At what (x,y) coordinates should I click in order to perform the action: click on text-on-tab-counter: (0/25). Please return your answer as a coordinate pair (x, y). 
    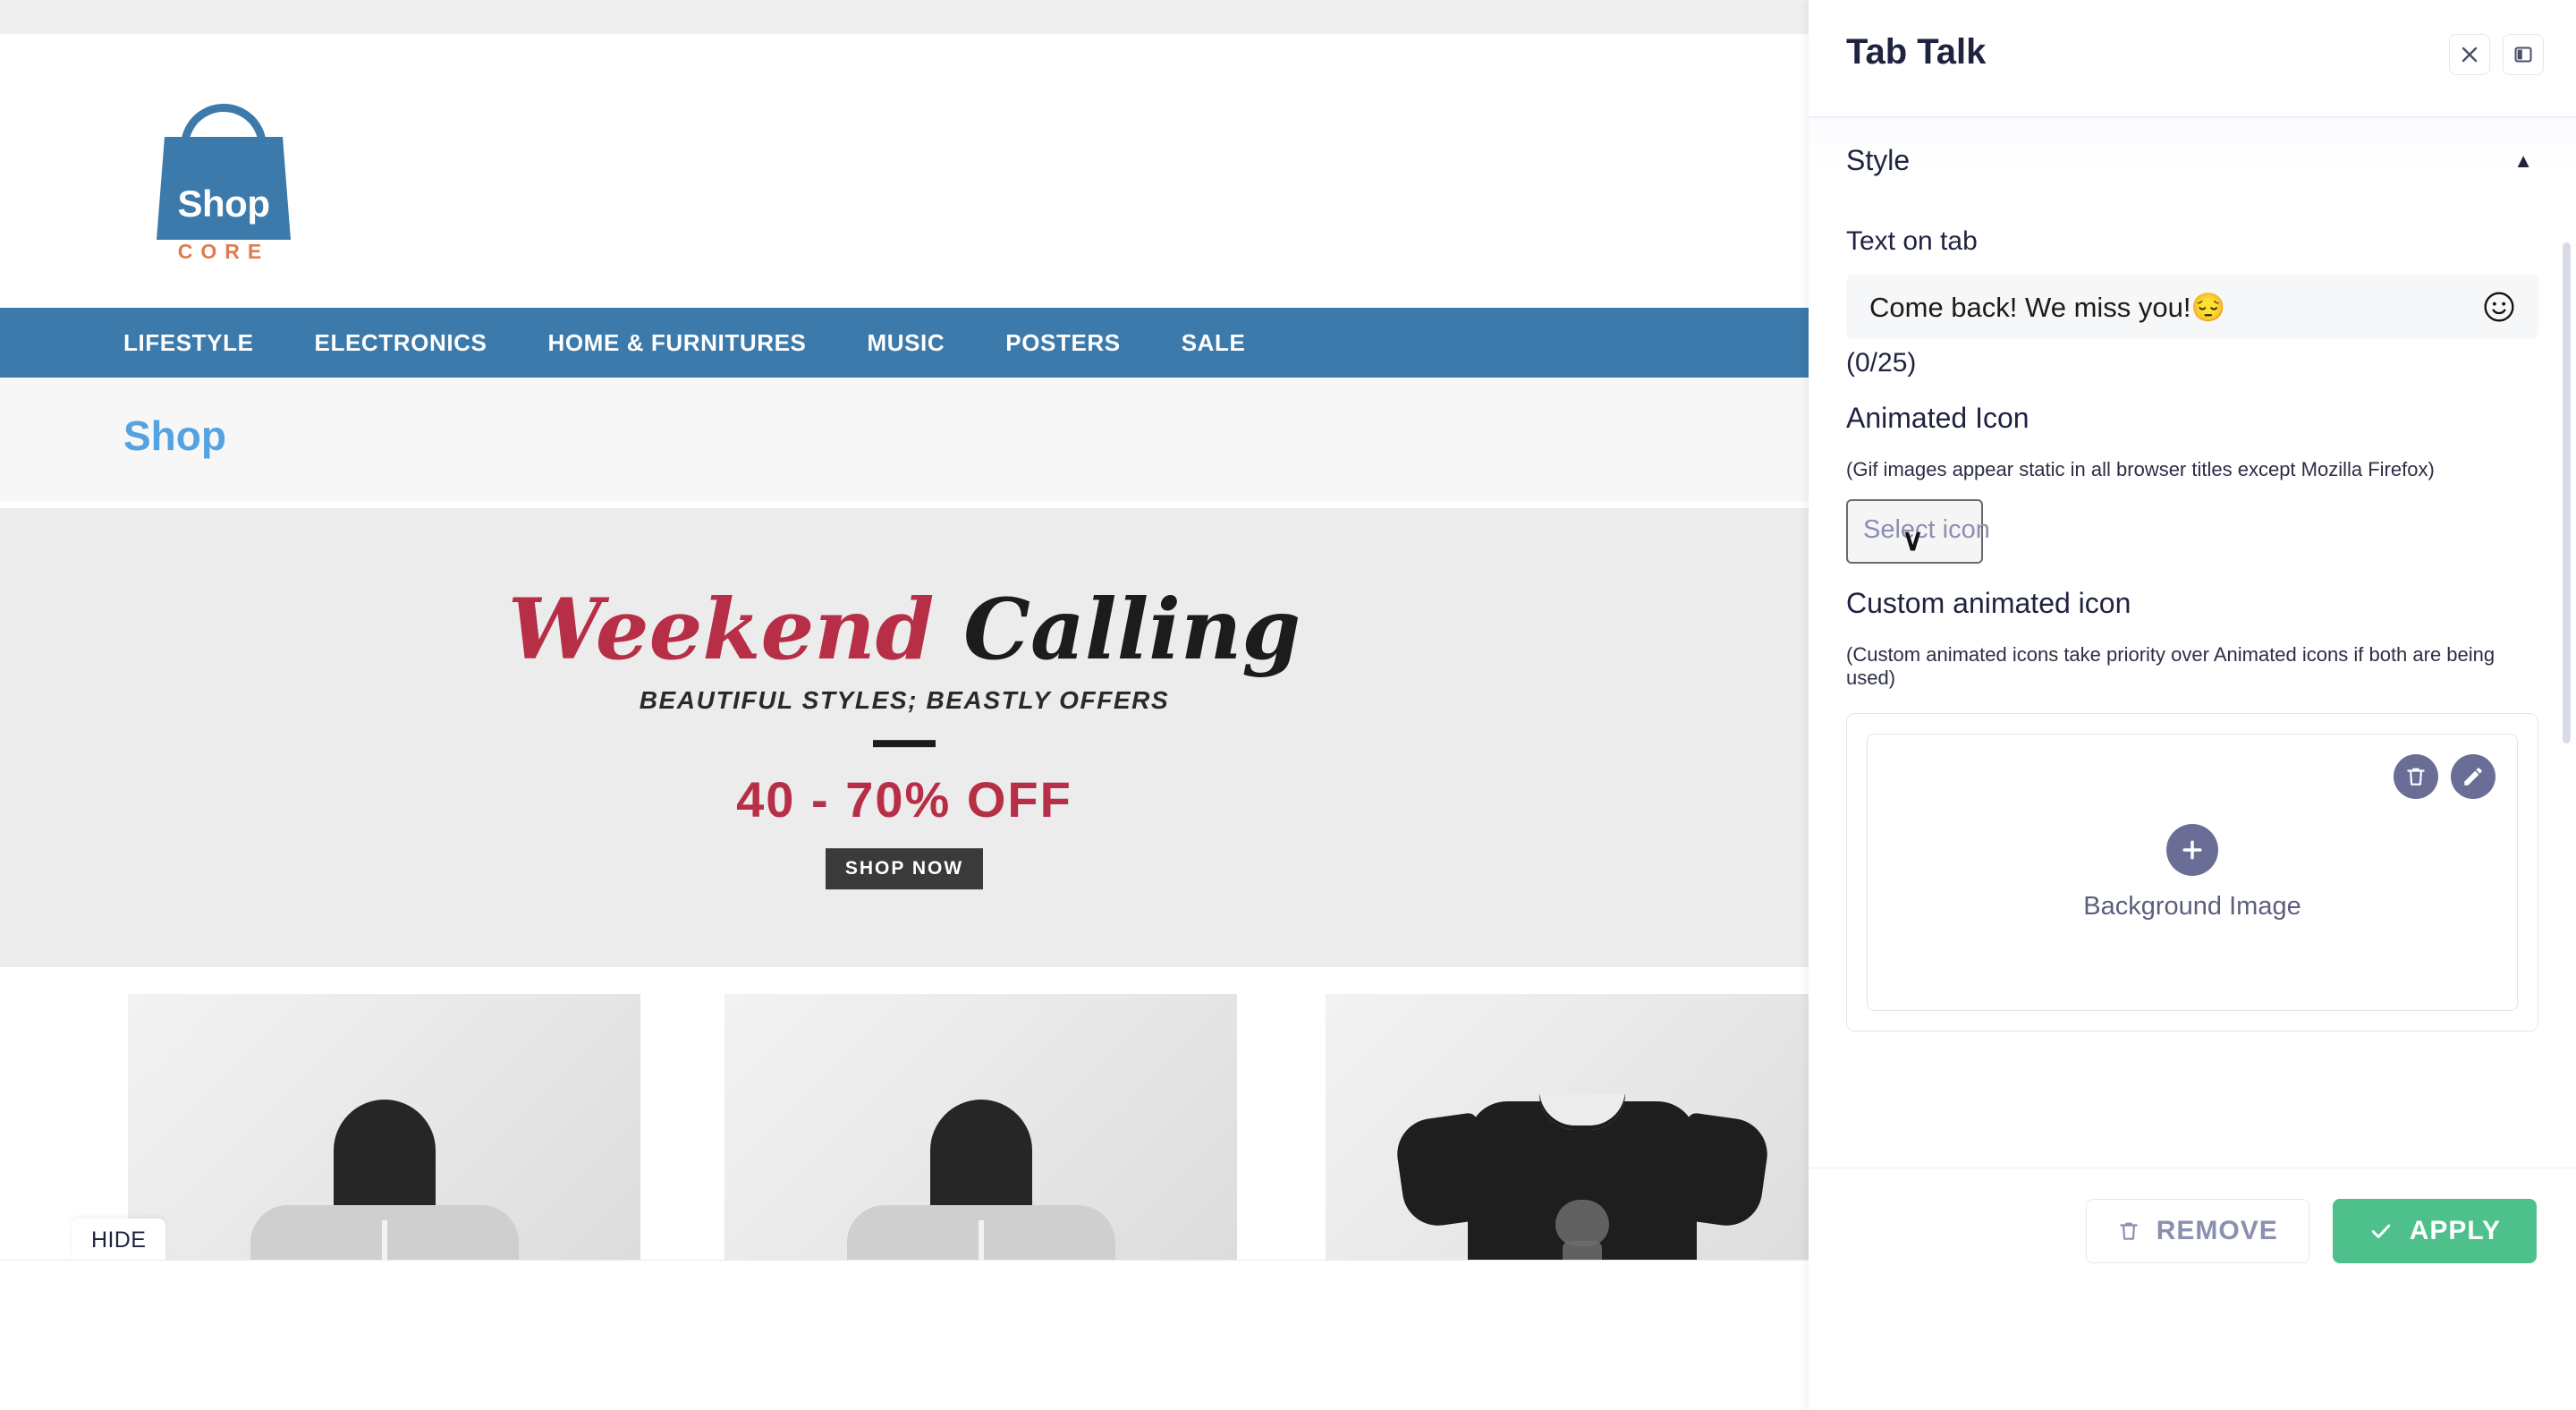
    Looking at the image, I should click on (1881, 363).